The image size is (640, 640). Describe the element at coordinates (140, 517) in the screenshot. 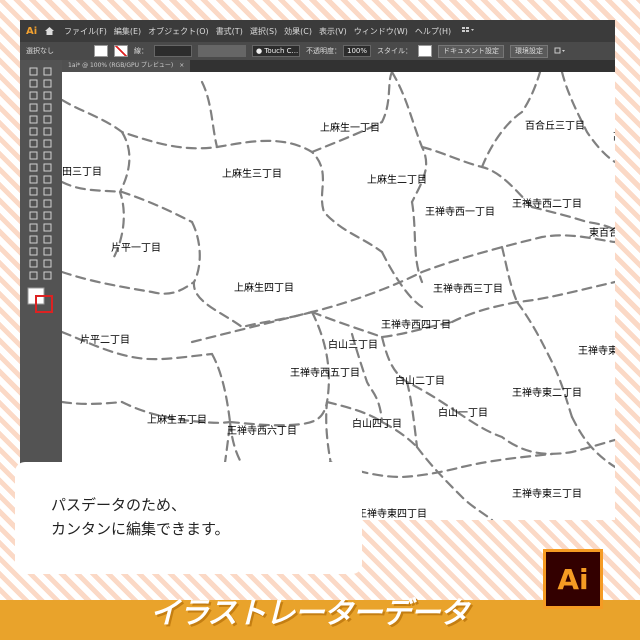

I see `caption-text: パスデータのため、 カンタンに編集できます。` at that location.